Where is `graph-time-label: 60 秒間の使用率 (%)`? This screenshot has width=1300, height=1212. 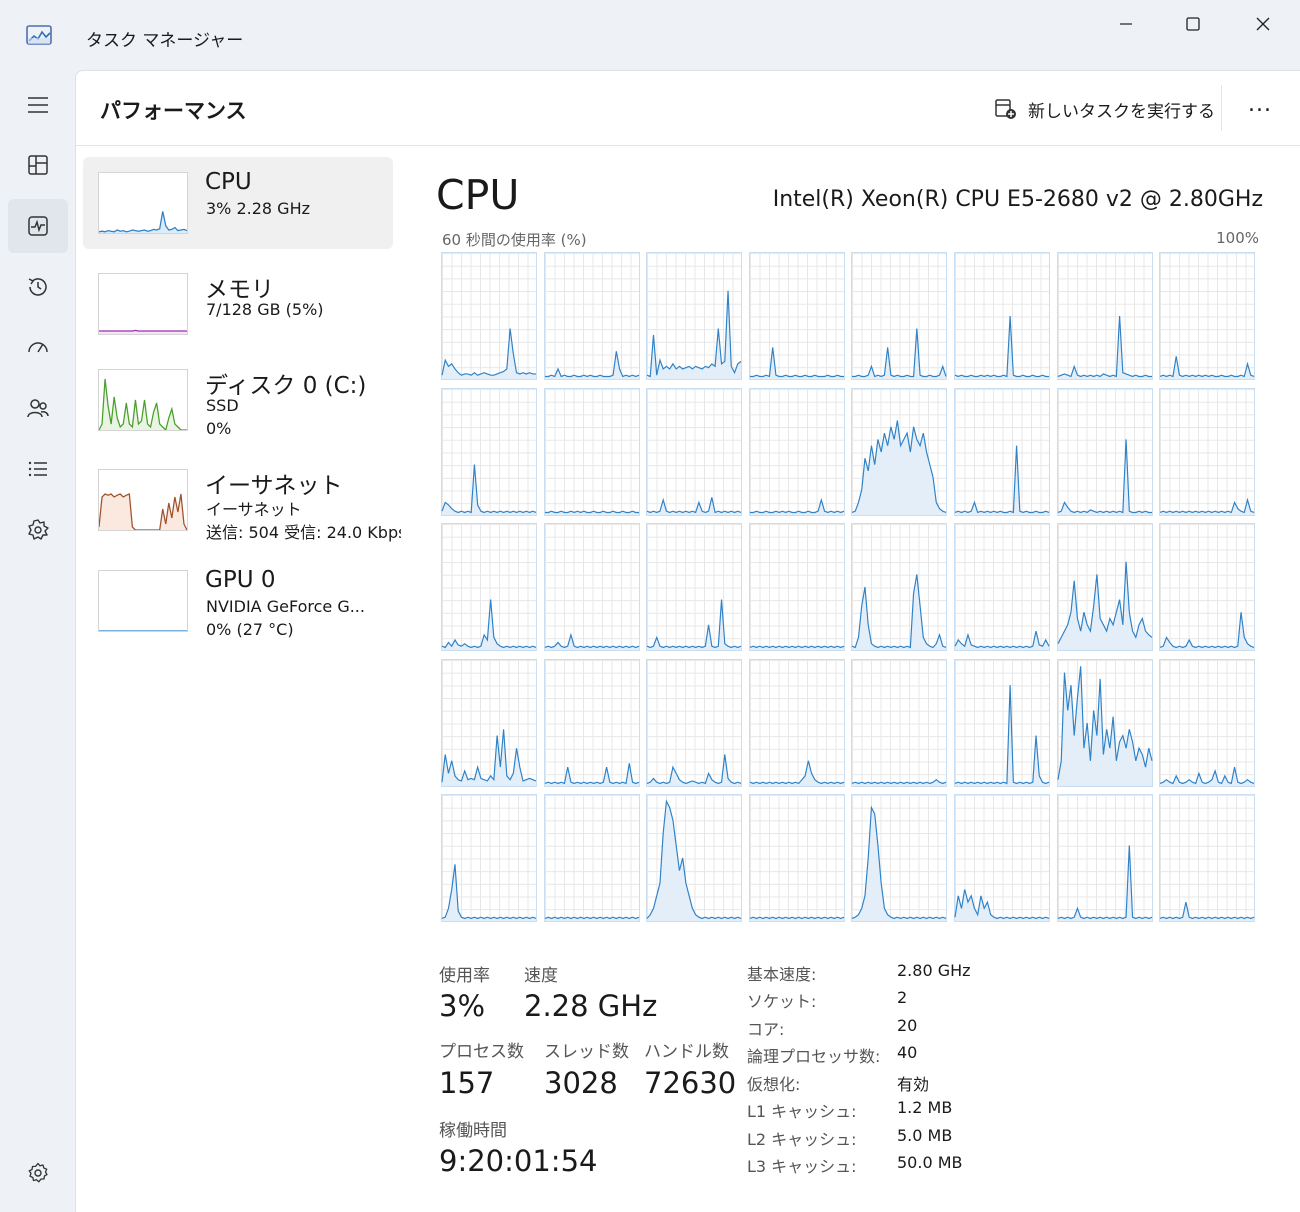 graph-time-label: 60 秒間の使用率 (%) is located at coordinates (514, 240).